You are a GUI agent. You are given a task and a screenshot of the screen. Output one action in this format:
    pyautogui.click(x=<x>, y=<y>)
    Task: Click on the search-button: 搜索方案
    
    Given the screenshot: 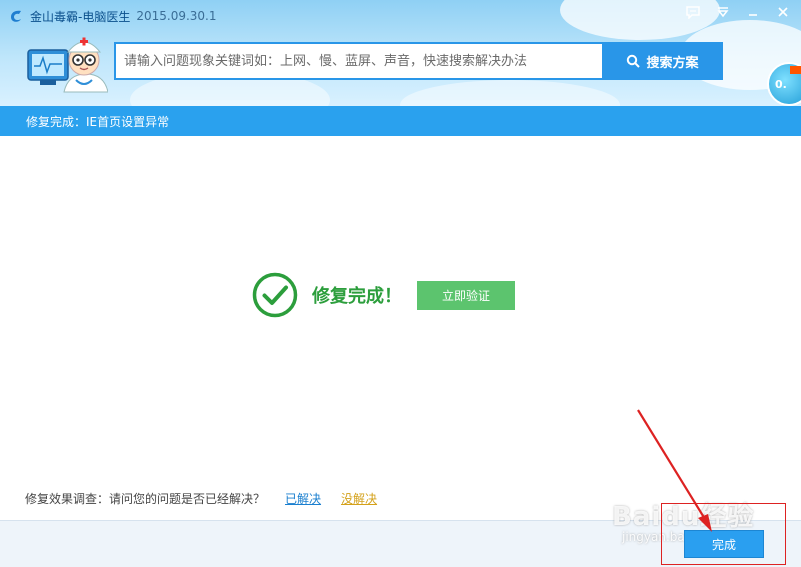 What is the action you would take?
    pyautogui.click(x=662, y=61)
    